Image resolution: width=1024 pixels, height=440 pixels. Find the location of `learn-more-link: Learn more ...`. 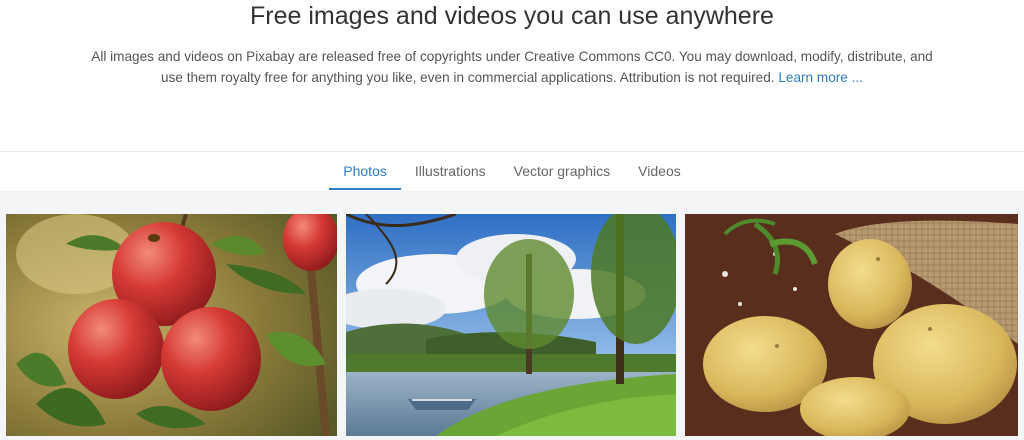

learn-more-link: Learn more ... is located at coordinates (820, 77).